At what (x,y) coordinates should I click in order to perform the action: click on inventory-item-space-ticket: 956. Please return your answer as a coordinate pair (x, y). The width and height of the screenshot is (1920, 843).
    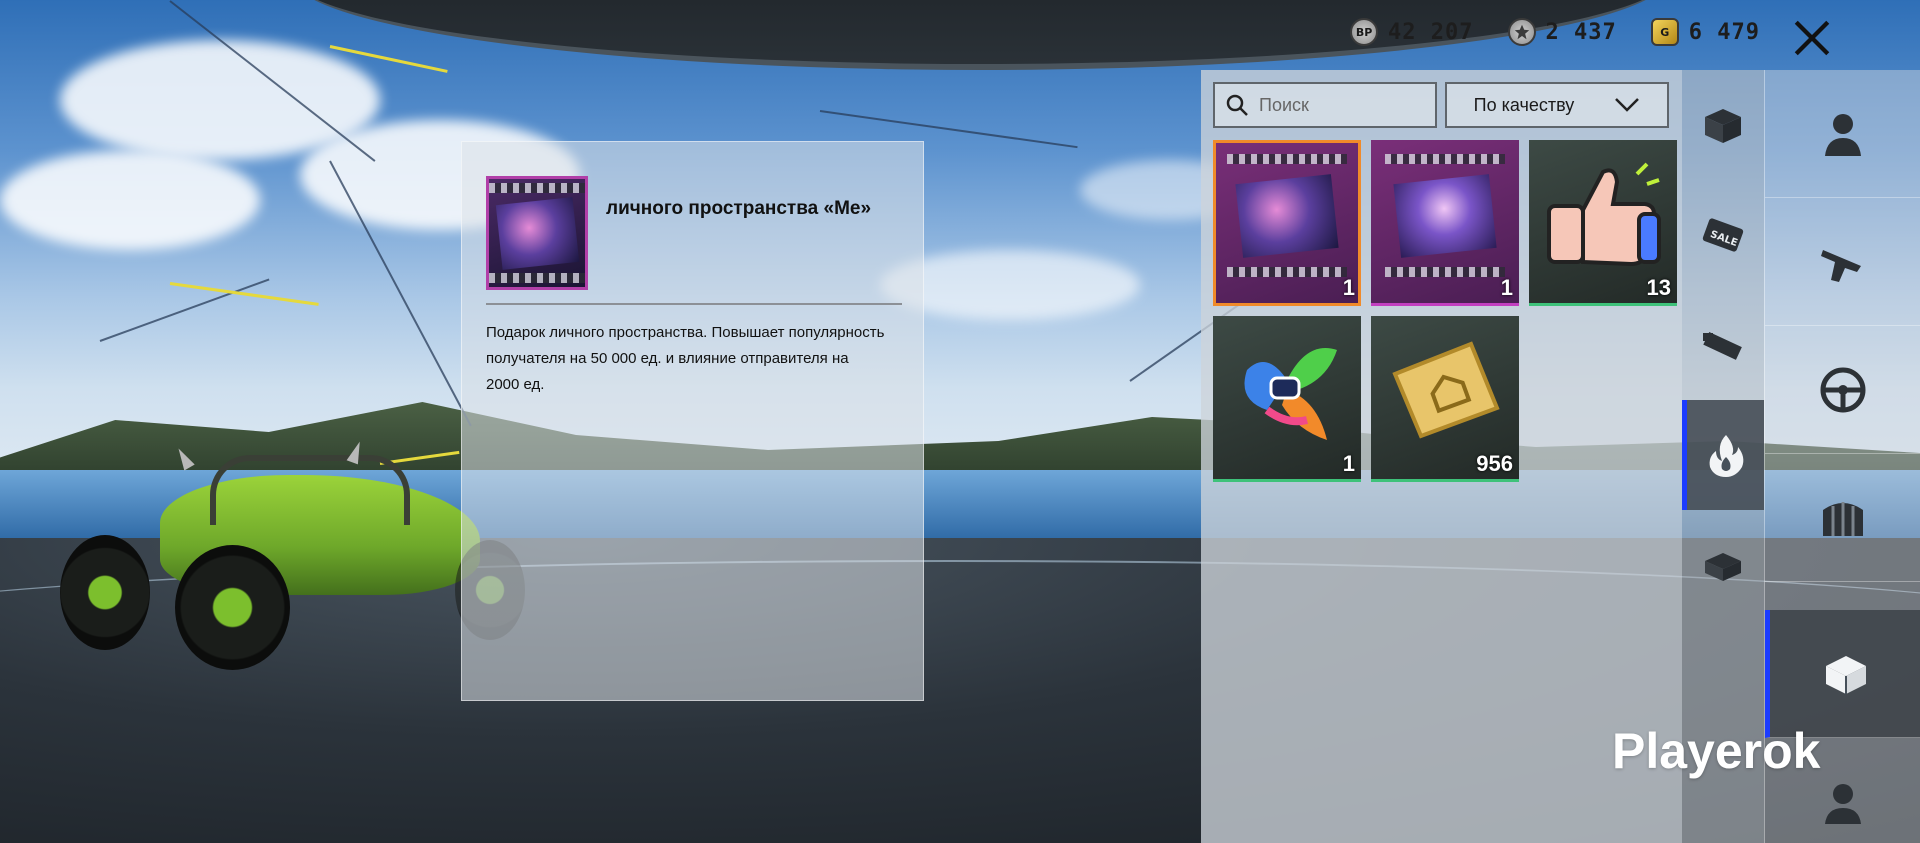
    Looking at the image, I should click on (1445, 399).